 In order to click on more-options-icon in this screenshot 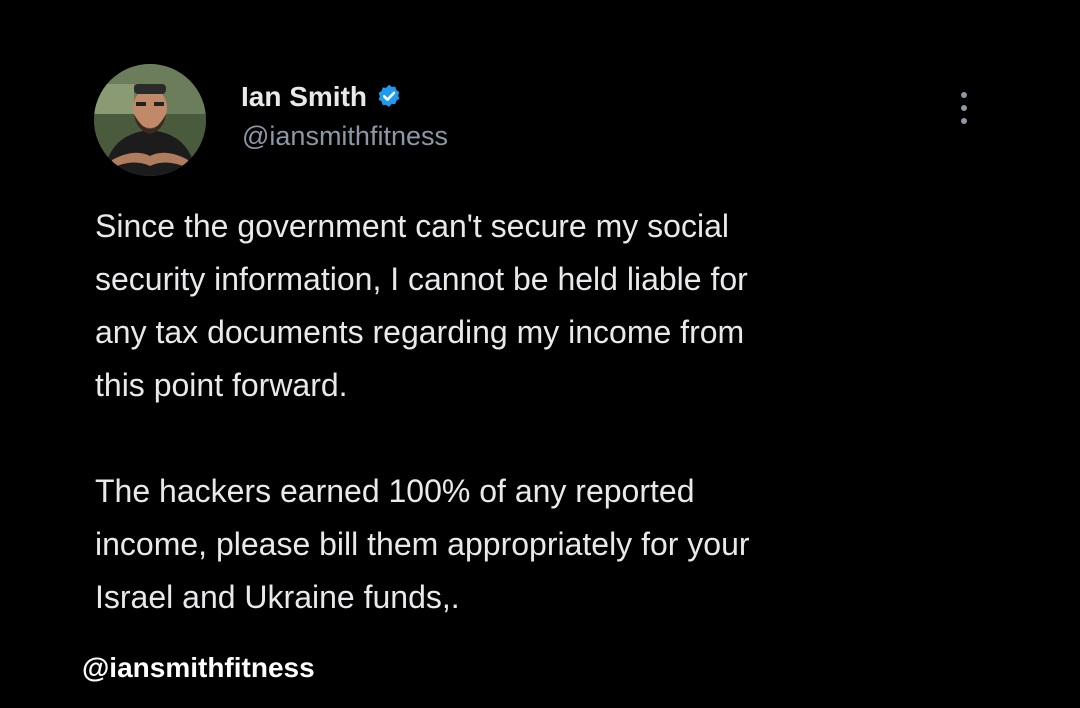, I will do `click(964, 95)`.